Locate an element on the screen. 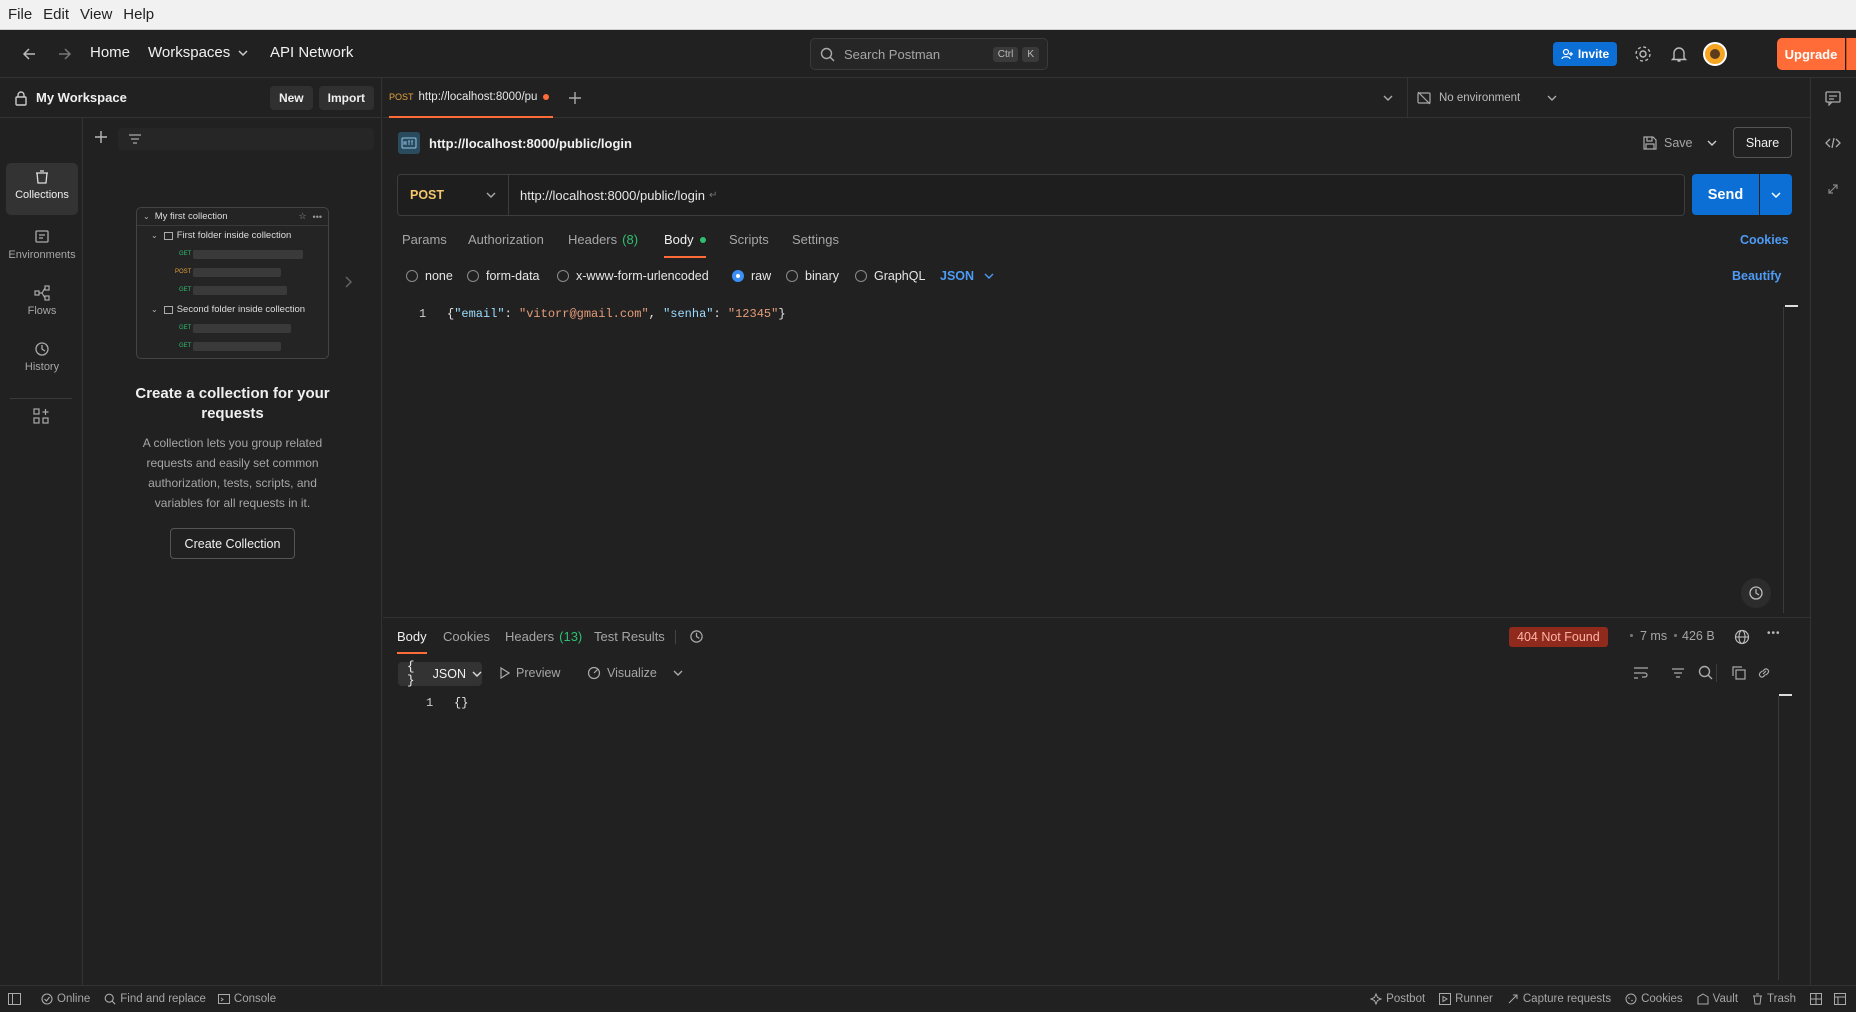 The image size is (1856, 1012). history-clock-icon is located at coordinates (696, 636).